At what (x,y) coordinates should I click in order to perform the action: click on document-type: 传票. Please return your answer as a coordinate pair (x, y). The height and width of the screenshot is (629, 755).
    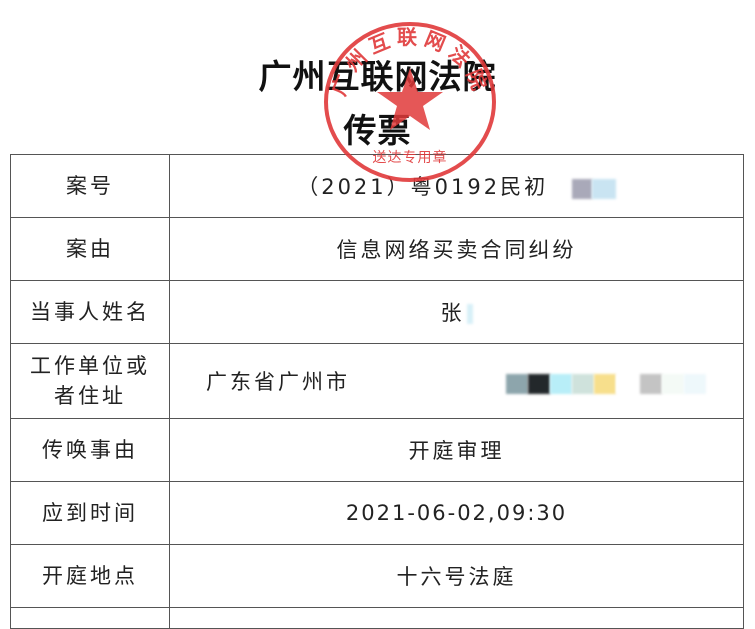
    Looking at the image, I should click on (377, 130).